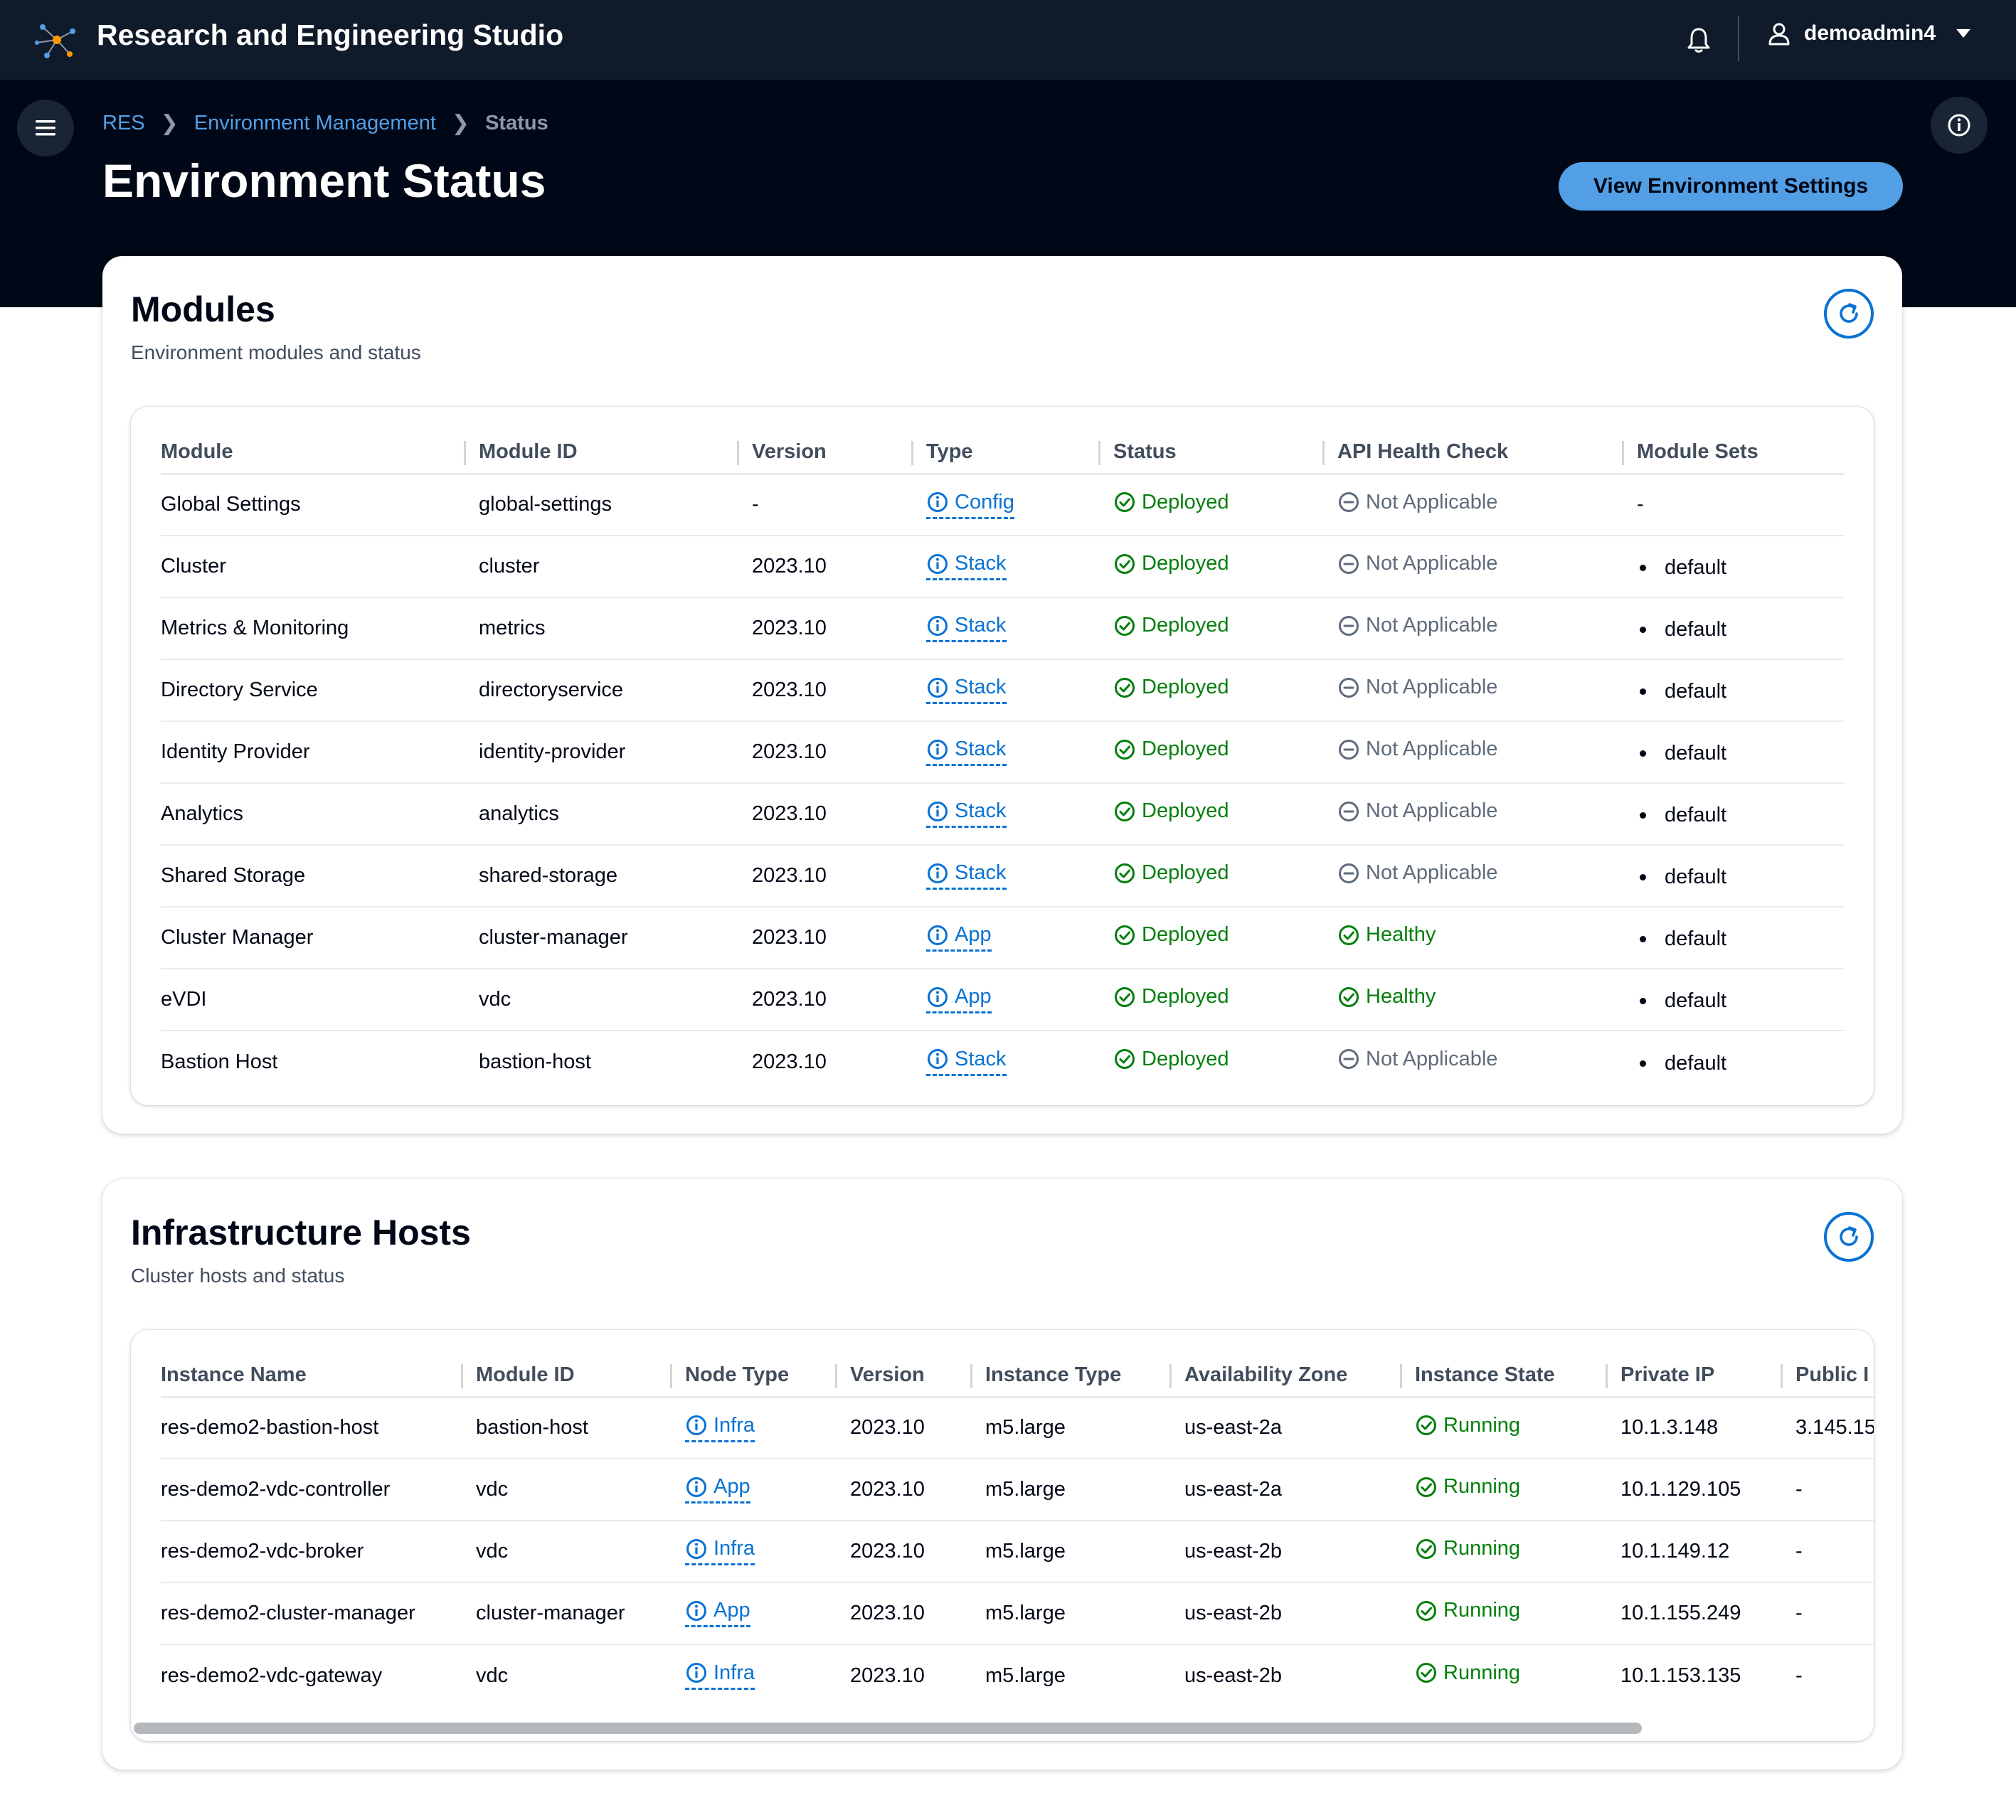  What do you see at coordinates (1959, 125) in the screenshot?
I see `help-panel-toggle` at bounding box center [1959, 125].